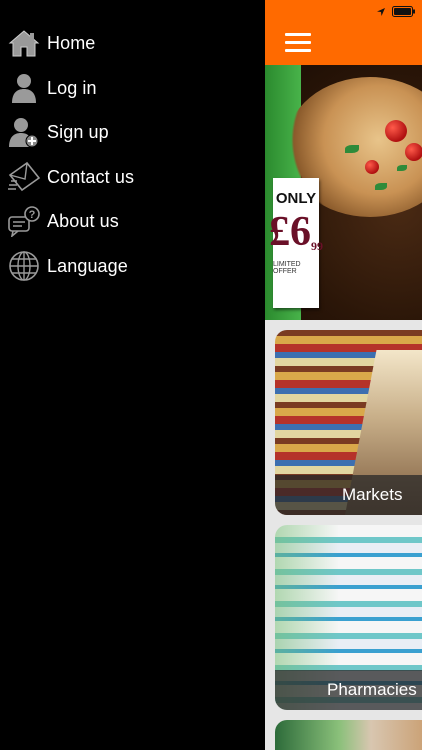  Describe the element at coordinates (24, 132) in the screenshot. I see `user-add-icon` at that location.